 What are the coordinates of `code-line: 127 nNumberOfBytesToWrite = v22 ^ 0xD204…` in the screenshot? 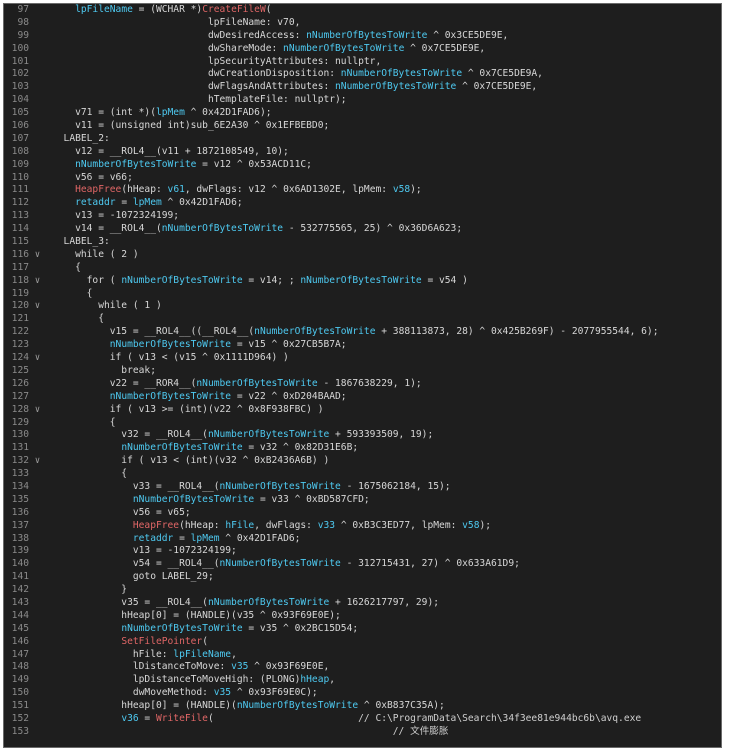 It's located at (362, 397).